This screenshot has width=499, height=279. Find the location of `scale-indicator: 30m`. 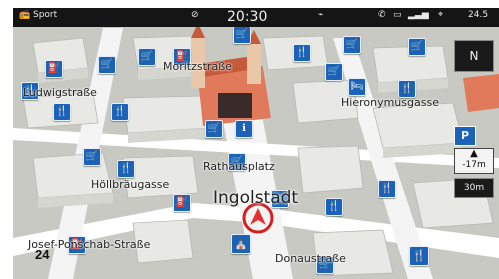

scale-indicator: 30m is located at coordinates (474, 188).